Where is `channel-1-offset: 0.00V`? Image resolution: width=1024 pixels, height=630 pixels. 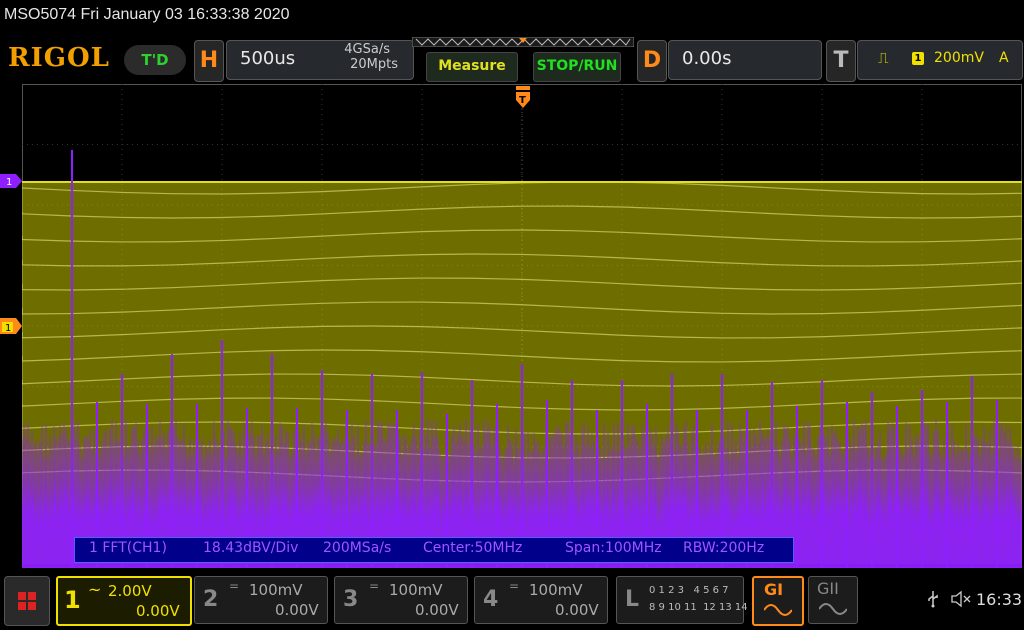
channel-1-offset: 0.00V is located at coordinates (158, 611).